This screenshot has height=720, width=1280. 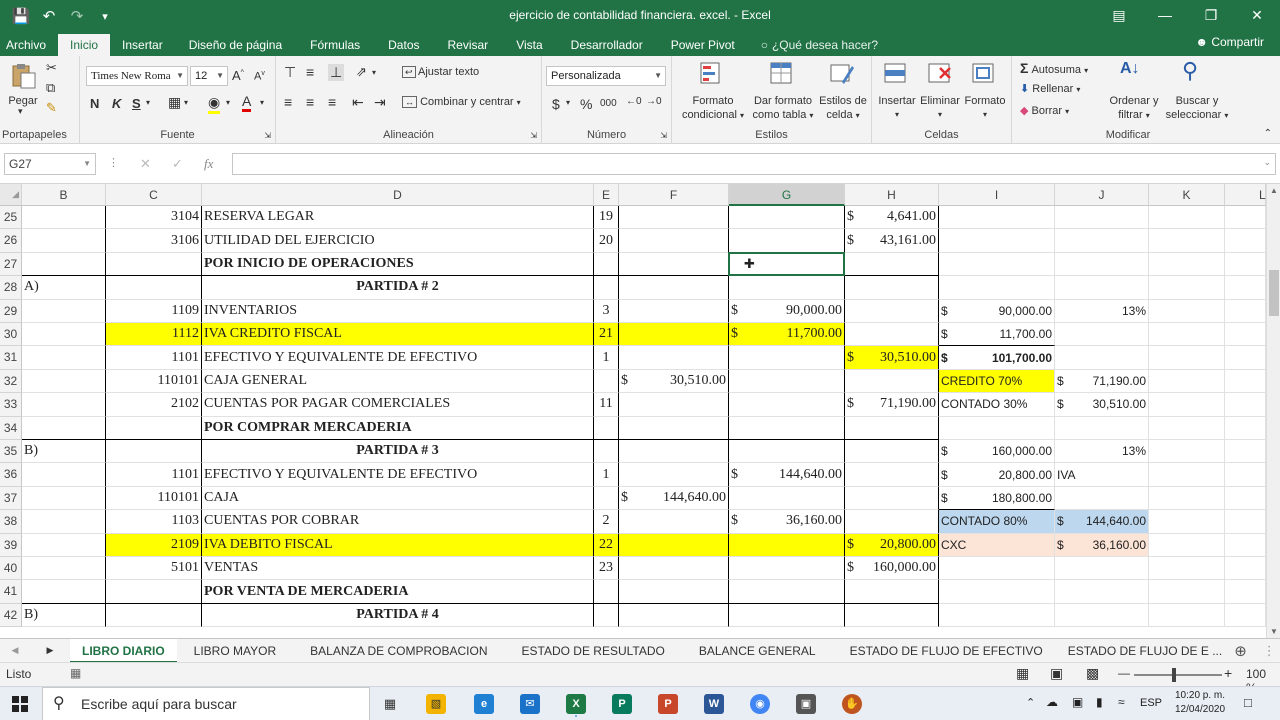 I want to click on restore-icon: ❐, so click(x=1211, y=16).